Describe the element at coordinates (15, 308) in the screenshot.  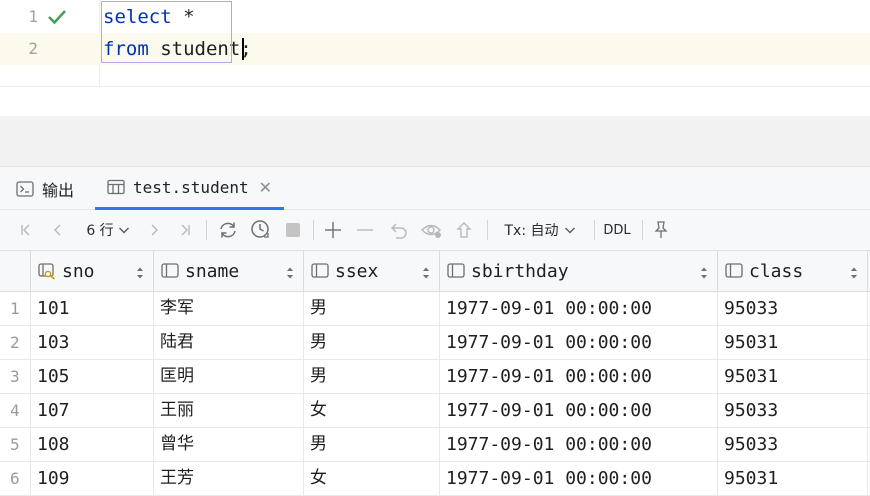
I see `row-number: 1` at that location.